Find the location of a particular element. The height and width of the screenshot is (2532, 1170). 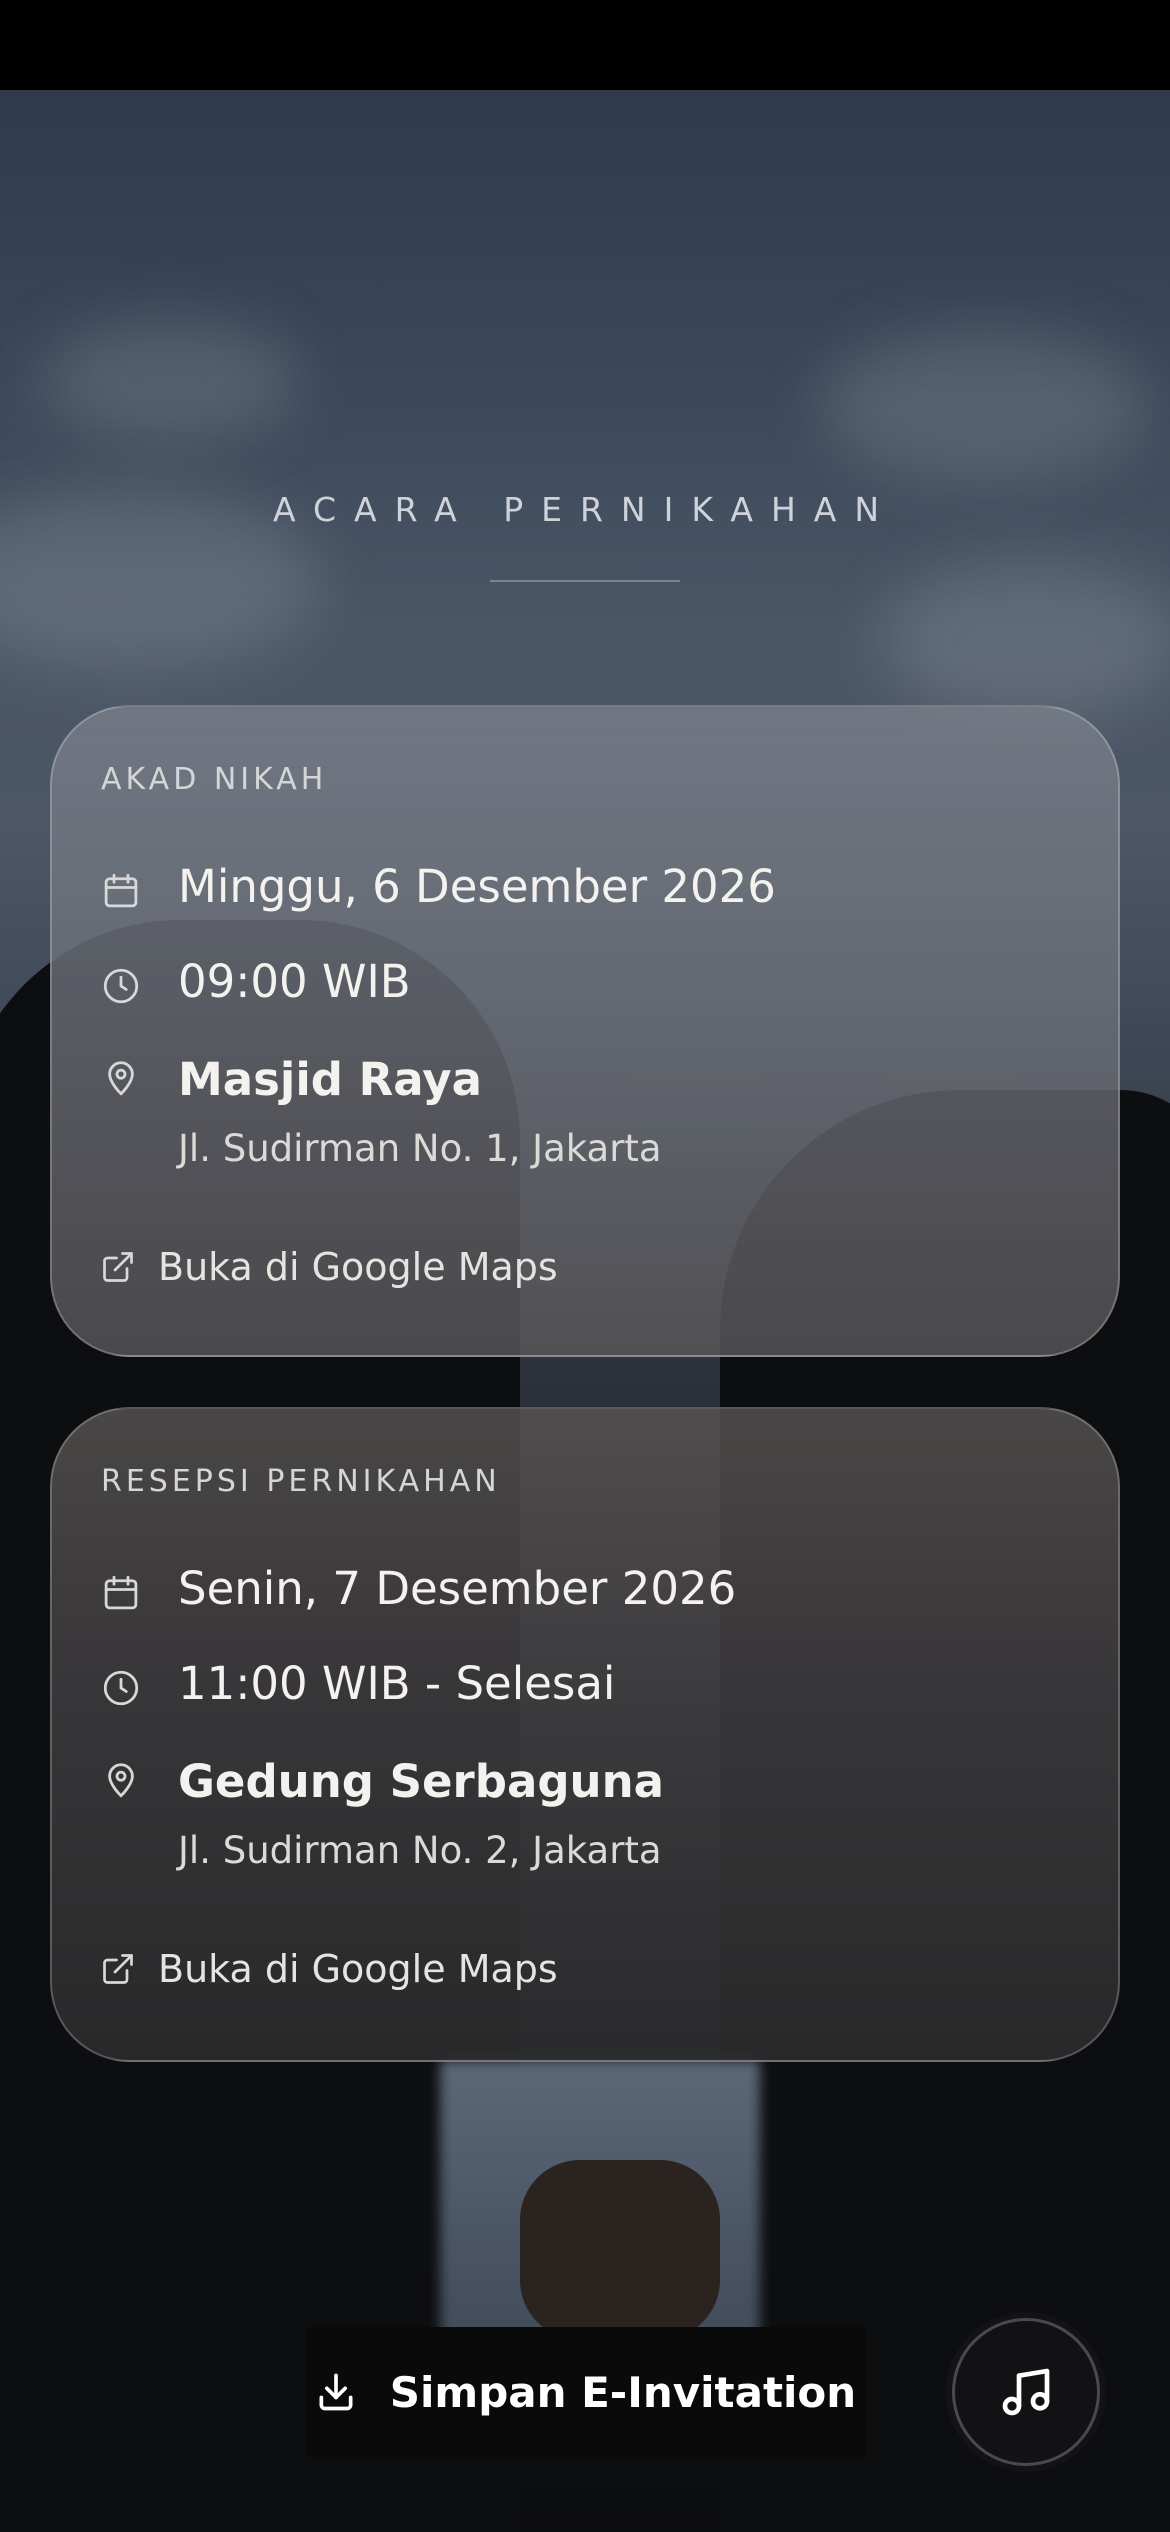

event-date: Senin, 7 Desember 2026 is located at coordinates (457, 1588).